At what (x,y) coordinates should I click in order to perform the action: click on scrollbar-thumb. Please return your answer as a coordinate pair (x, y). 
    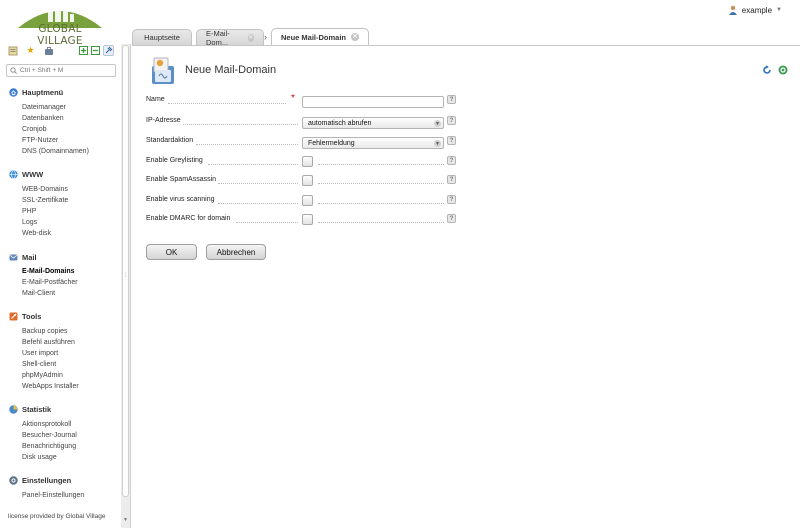
    Looking at the image, I should click on (125, 271).